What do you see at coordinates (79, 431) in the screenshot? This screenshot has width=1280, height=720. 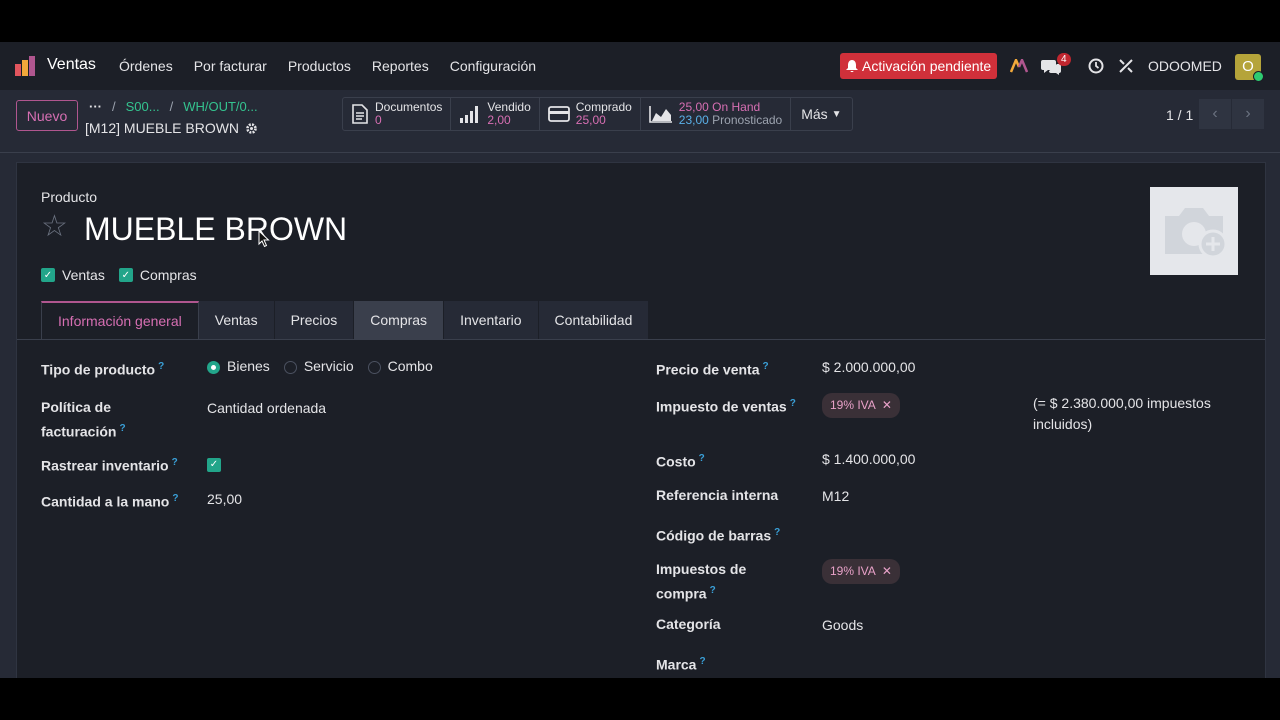 I see `invoice-policy-label-line2: facturación` at bounding box center [79, 431].